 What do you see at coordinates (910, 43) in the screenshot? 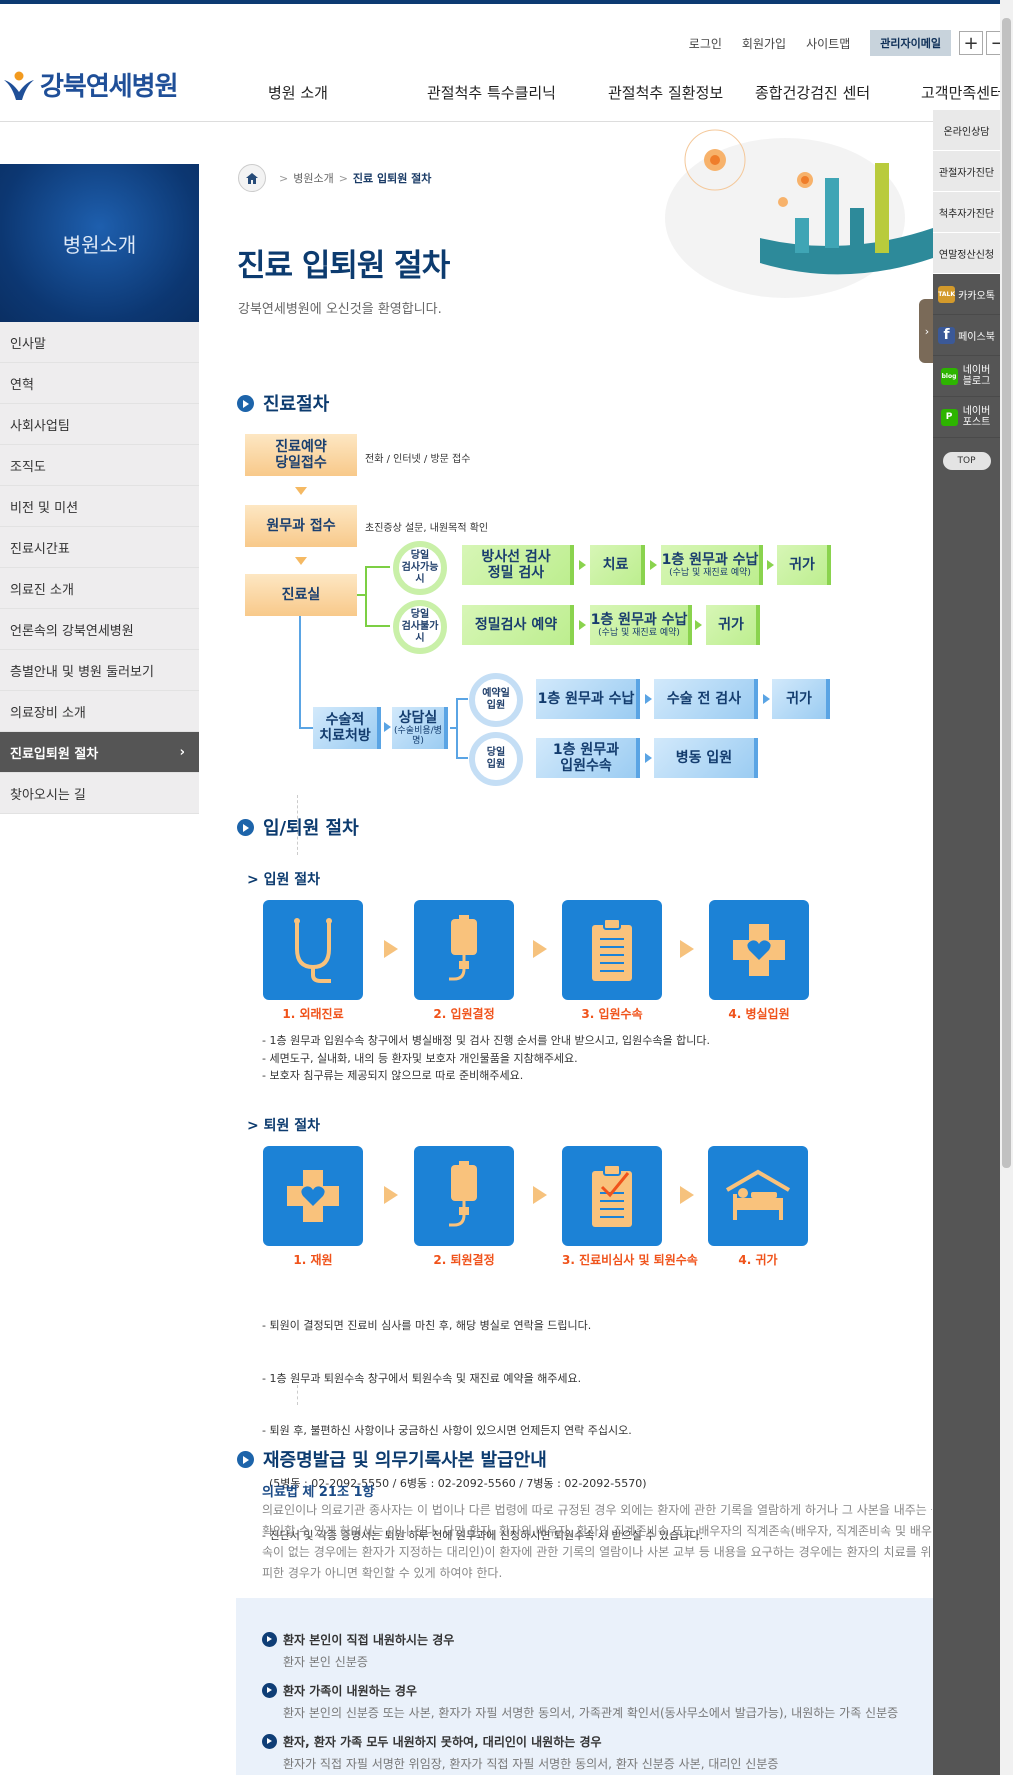
I see `admin-email-button: 관리자이메일` at bounding box center [910, 43].